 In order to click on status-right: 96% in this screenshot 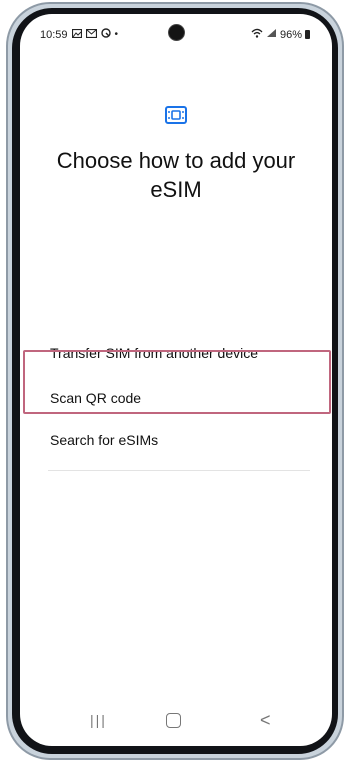, I will do `click(280, 34)`.